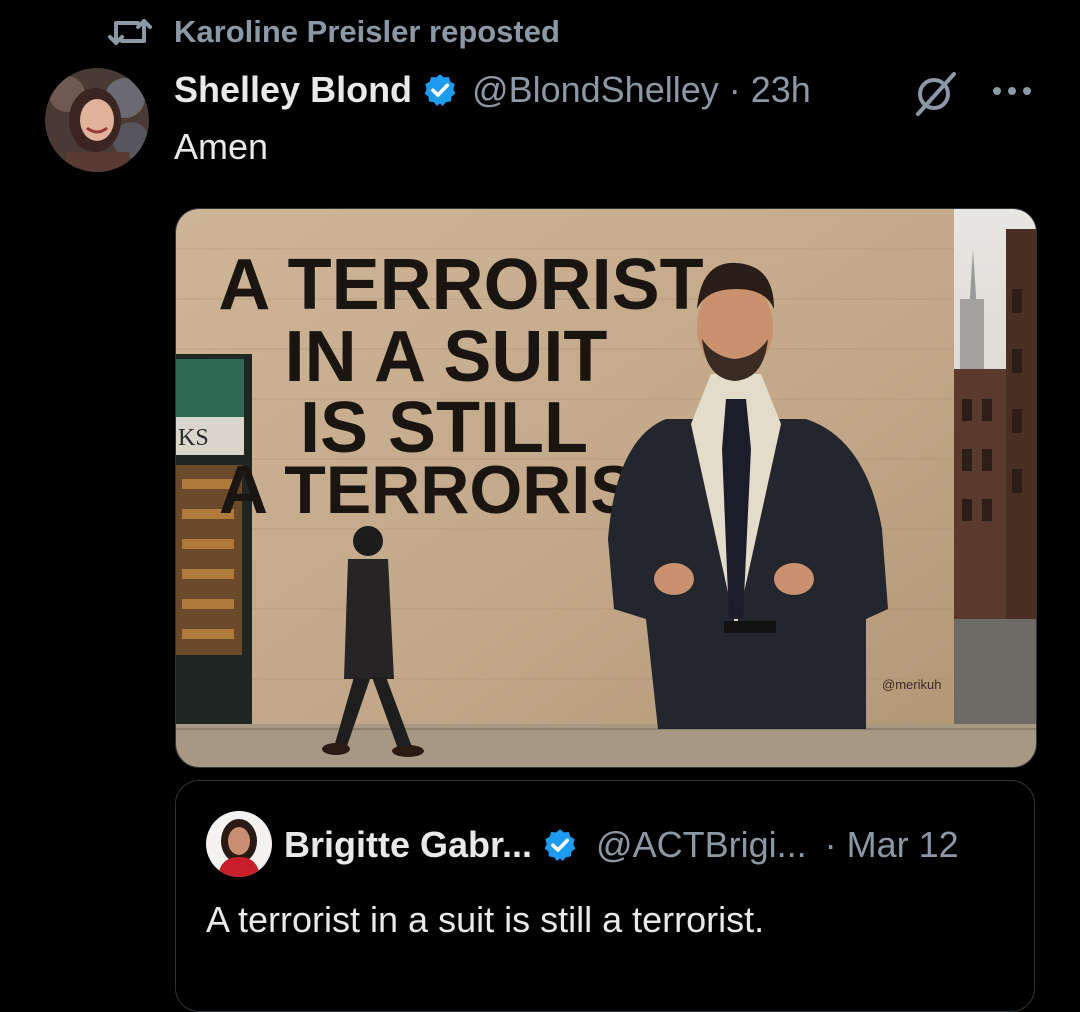 Image resolution: width=1080 pixels, height=1012 pixels. What do you see at coordinates (911, 684) in the screenshot?
I see `artist-signature: @merikuh` at bounding box center [911, 684].